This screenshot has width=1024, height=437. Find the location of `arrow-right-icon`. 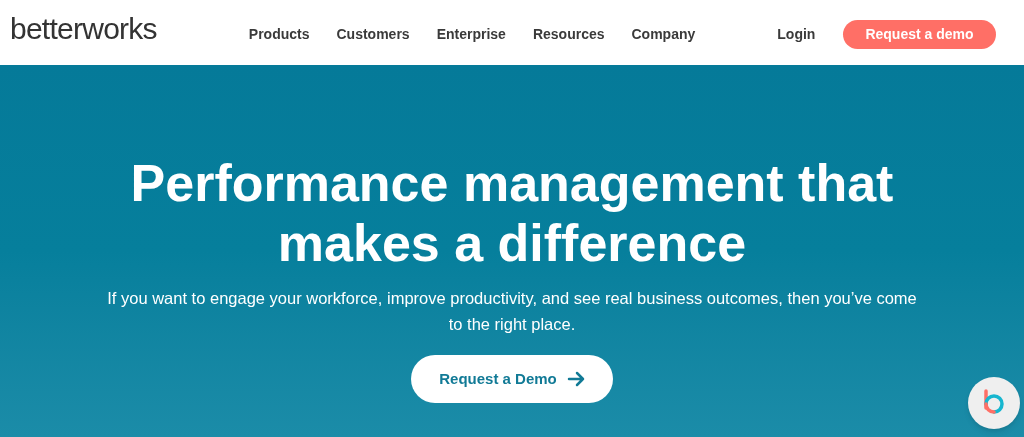

arrow-right-icon is located at coordinates (575, 379).